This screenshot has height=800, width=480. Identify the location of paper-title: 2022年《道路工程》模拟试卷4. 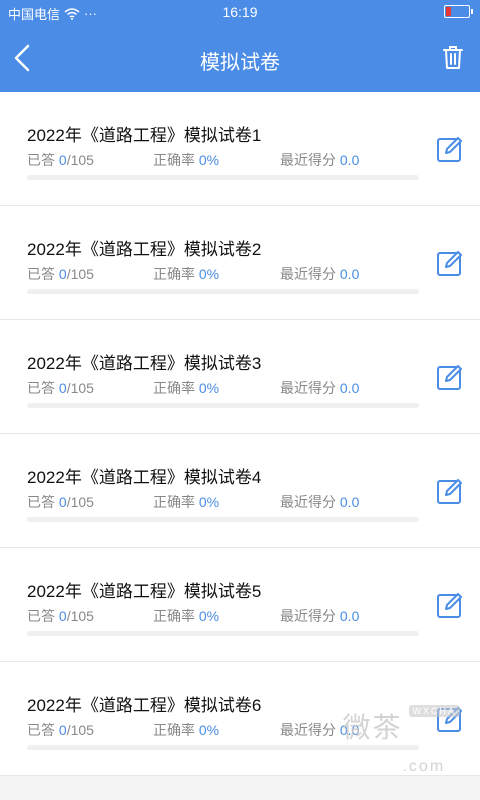
(144, 477).